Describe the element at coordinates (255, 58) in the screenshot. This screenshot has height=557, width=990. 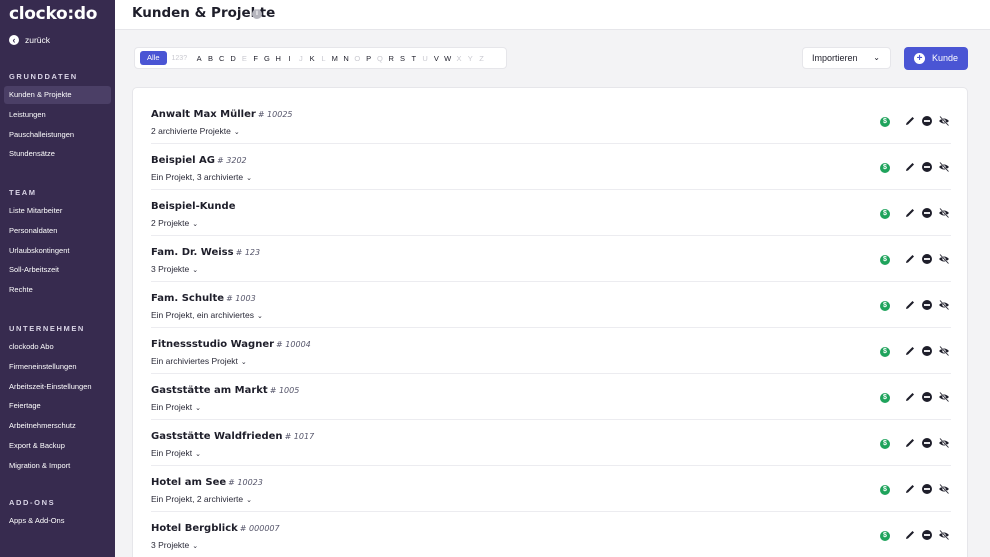
I see `filter-letter: F` at that location.